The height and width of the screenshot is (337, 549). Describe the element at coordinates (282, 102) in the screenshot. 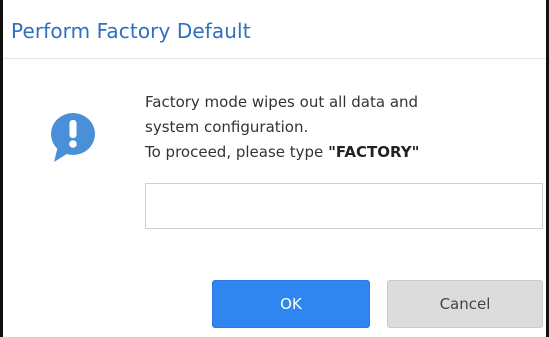

I see `message-line-1: Factory mode wipes out all data and` at that location.